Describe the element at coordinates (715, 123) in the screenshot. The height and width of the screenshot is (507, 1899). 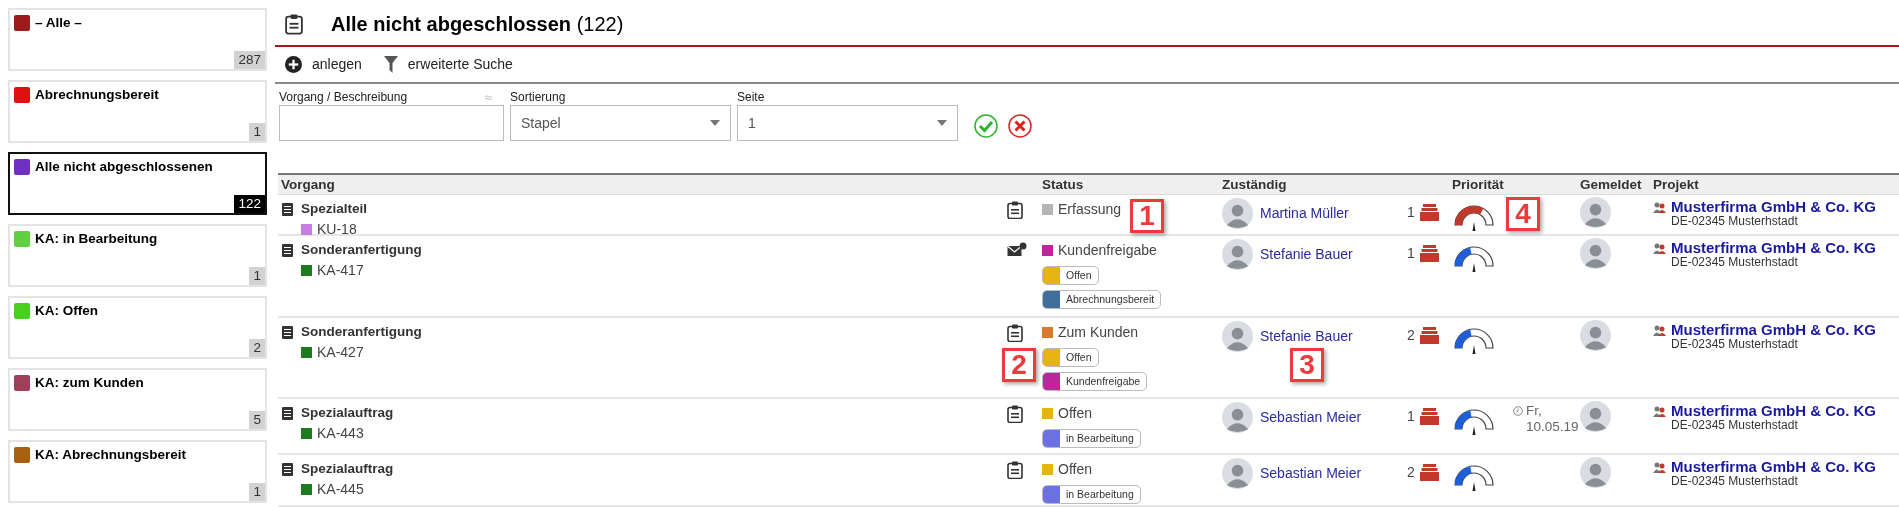
I see `caret-icon` at that location.